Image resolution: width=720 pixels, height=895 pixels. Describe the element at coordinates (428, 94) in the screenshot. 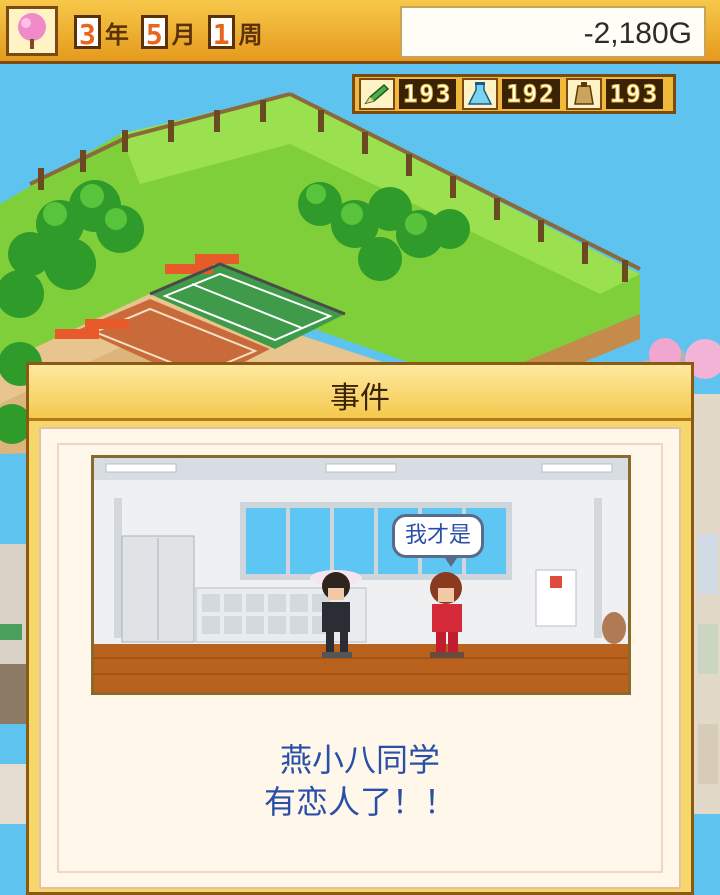

I see `study-stat-value: 193` at that location.